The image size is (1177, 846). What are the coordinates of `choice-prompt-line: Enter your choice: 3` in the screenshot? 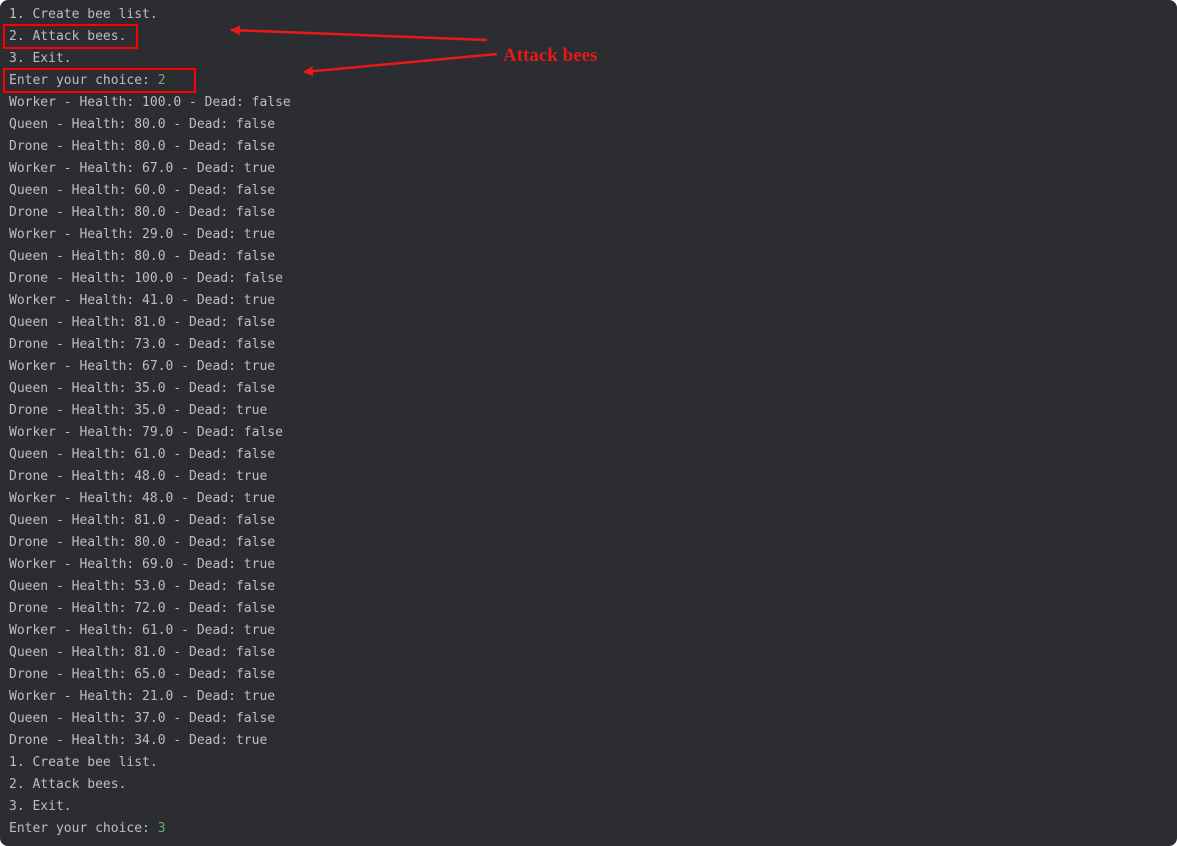 It's located at (150, 829).